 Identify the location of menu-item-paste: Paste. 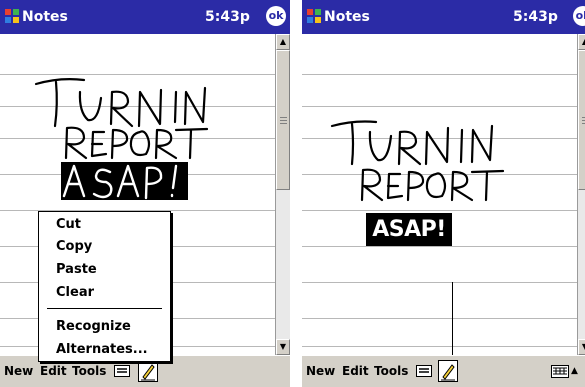
(76, 269).